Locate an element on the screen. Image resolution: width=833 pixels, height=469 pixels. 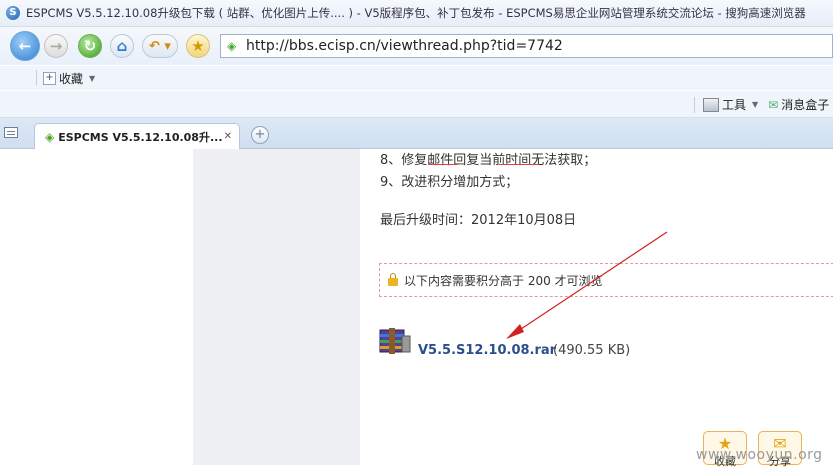
tab-active: ◈ ESPCMS V5.5.12.10.08升... ✕ is located at coordinates (137, 136).